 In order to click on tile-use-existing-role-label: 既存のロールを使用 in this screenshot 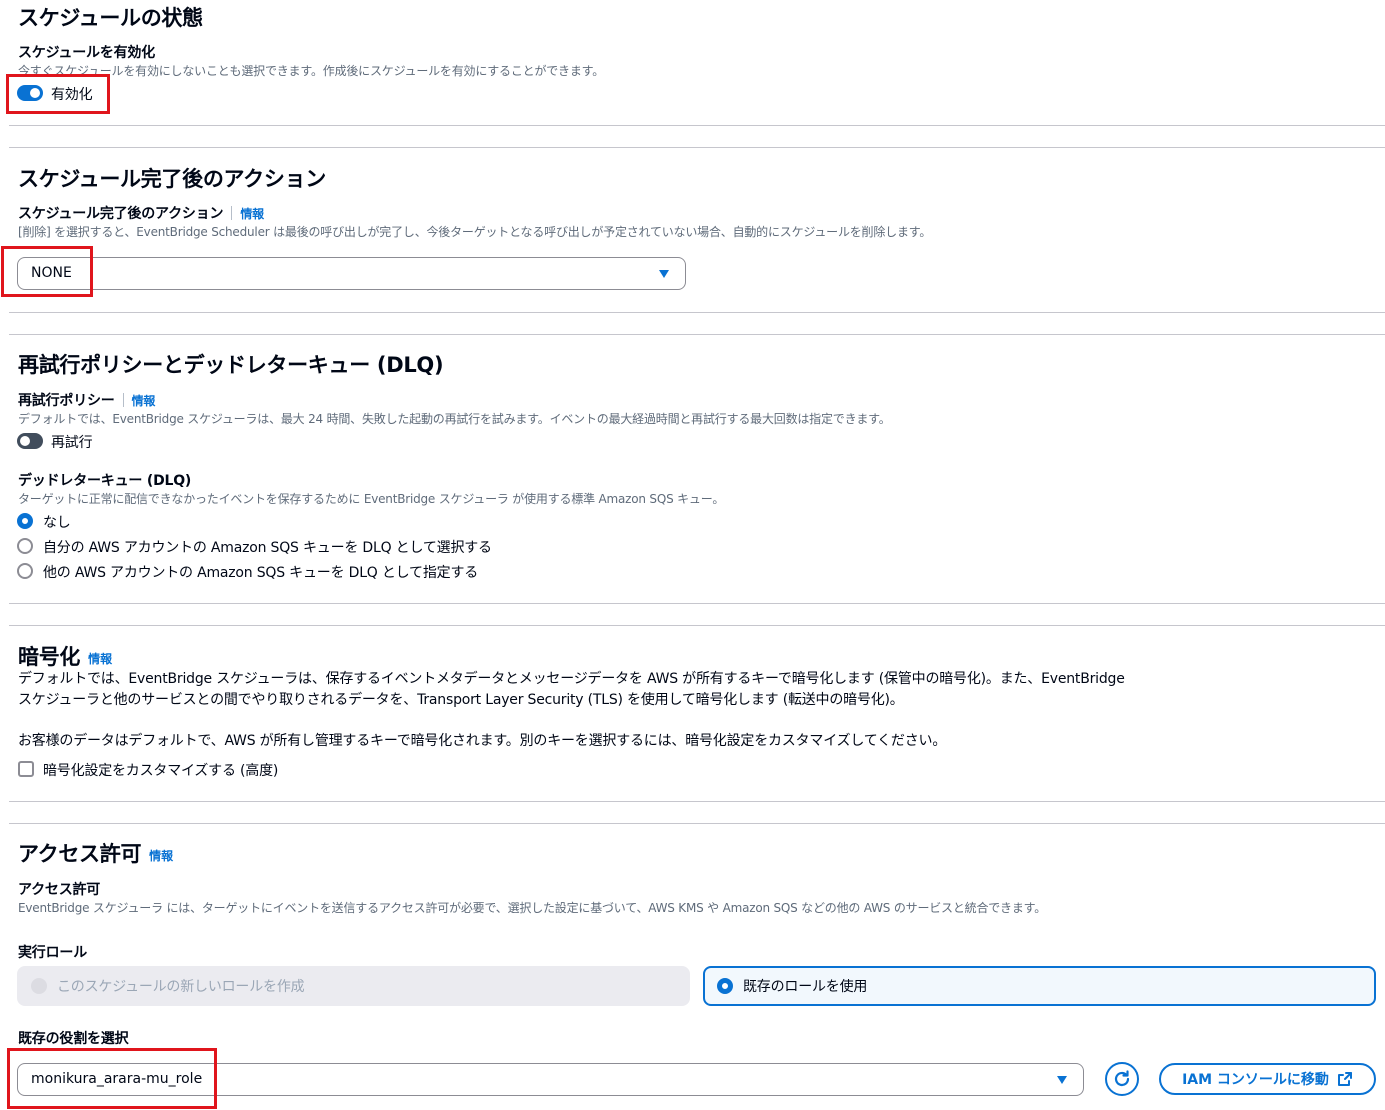, I will do `click(805, 987)`.